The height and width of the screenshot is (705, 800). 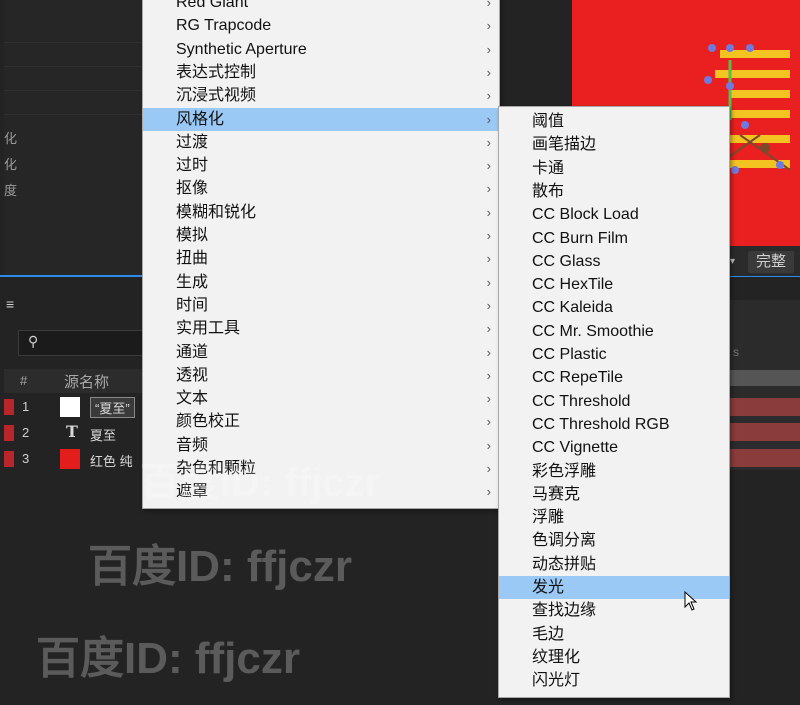 What do you see at coordinates (732, 261) in the screenshot?
I see `chevron-down-icon: ▾` at bounding box center [732, 261].